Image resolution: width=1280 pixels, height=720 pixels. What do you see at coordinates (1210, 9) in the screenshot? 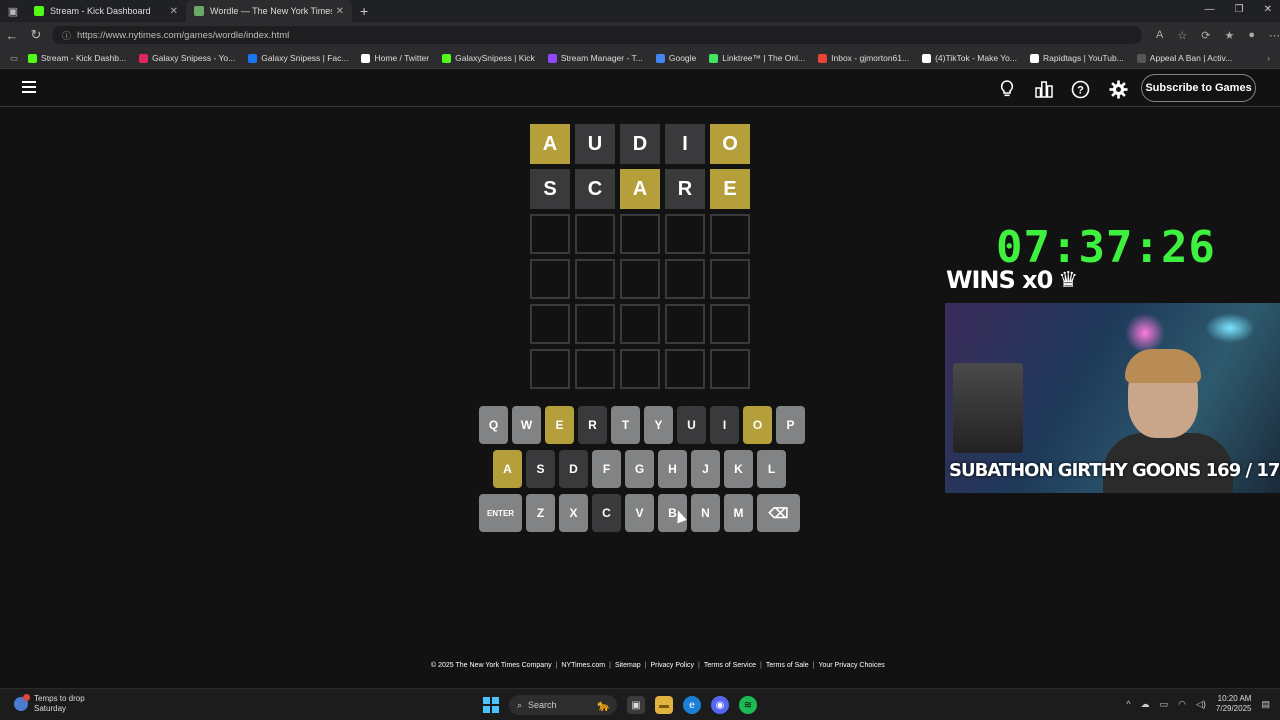
I see `minimize-icon: —` at bounding box center [1210, 9].